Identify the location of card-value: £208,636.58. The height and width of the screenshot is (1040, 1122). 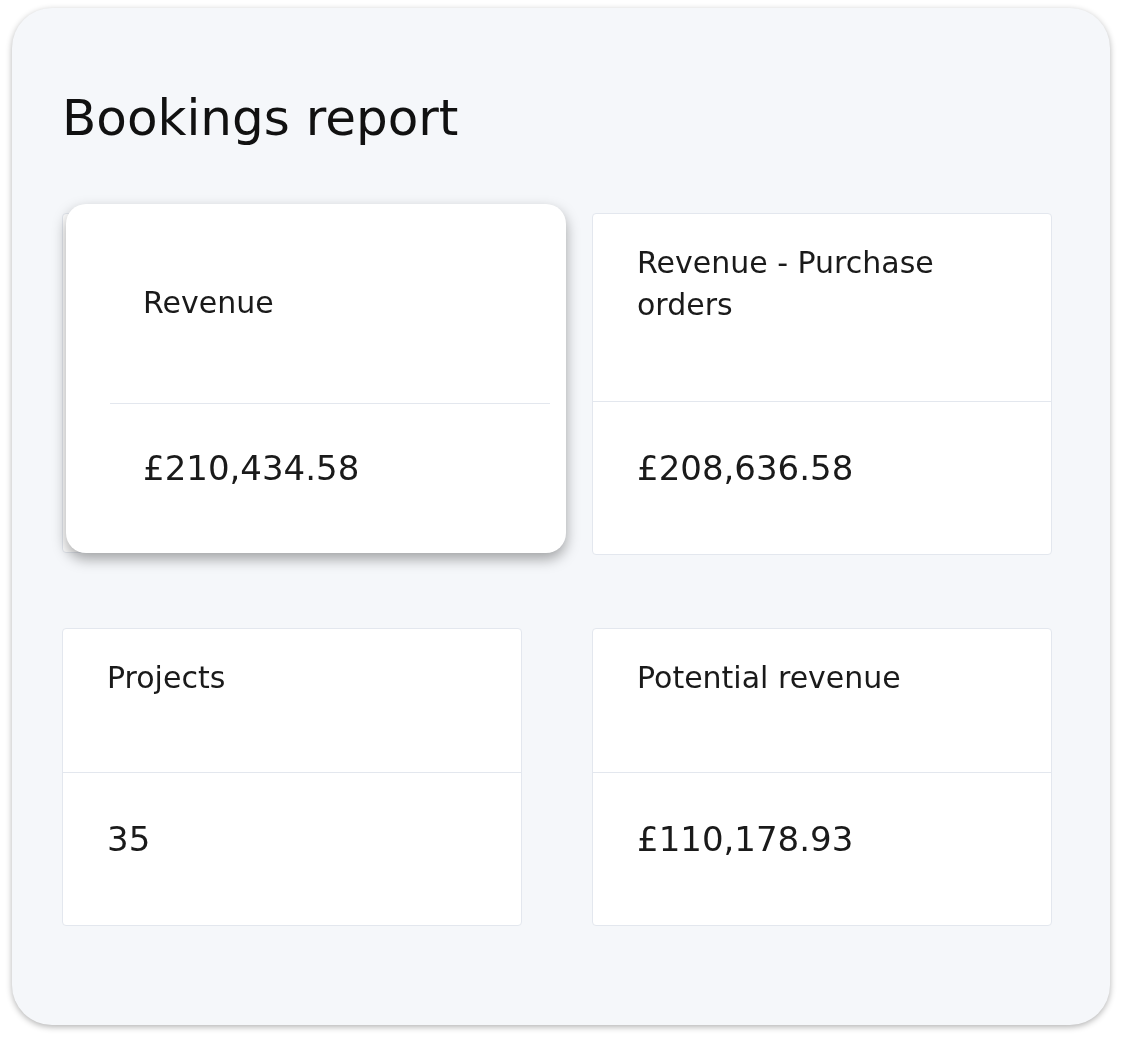
(745, 468).